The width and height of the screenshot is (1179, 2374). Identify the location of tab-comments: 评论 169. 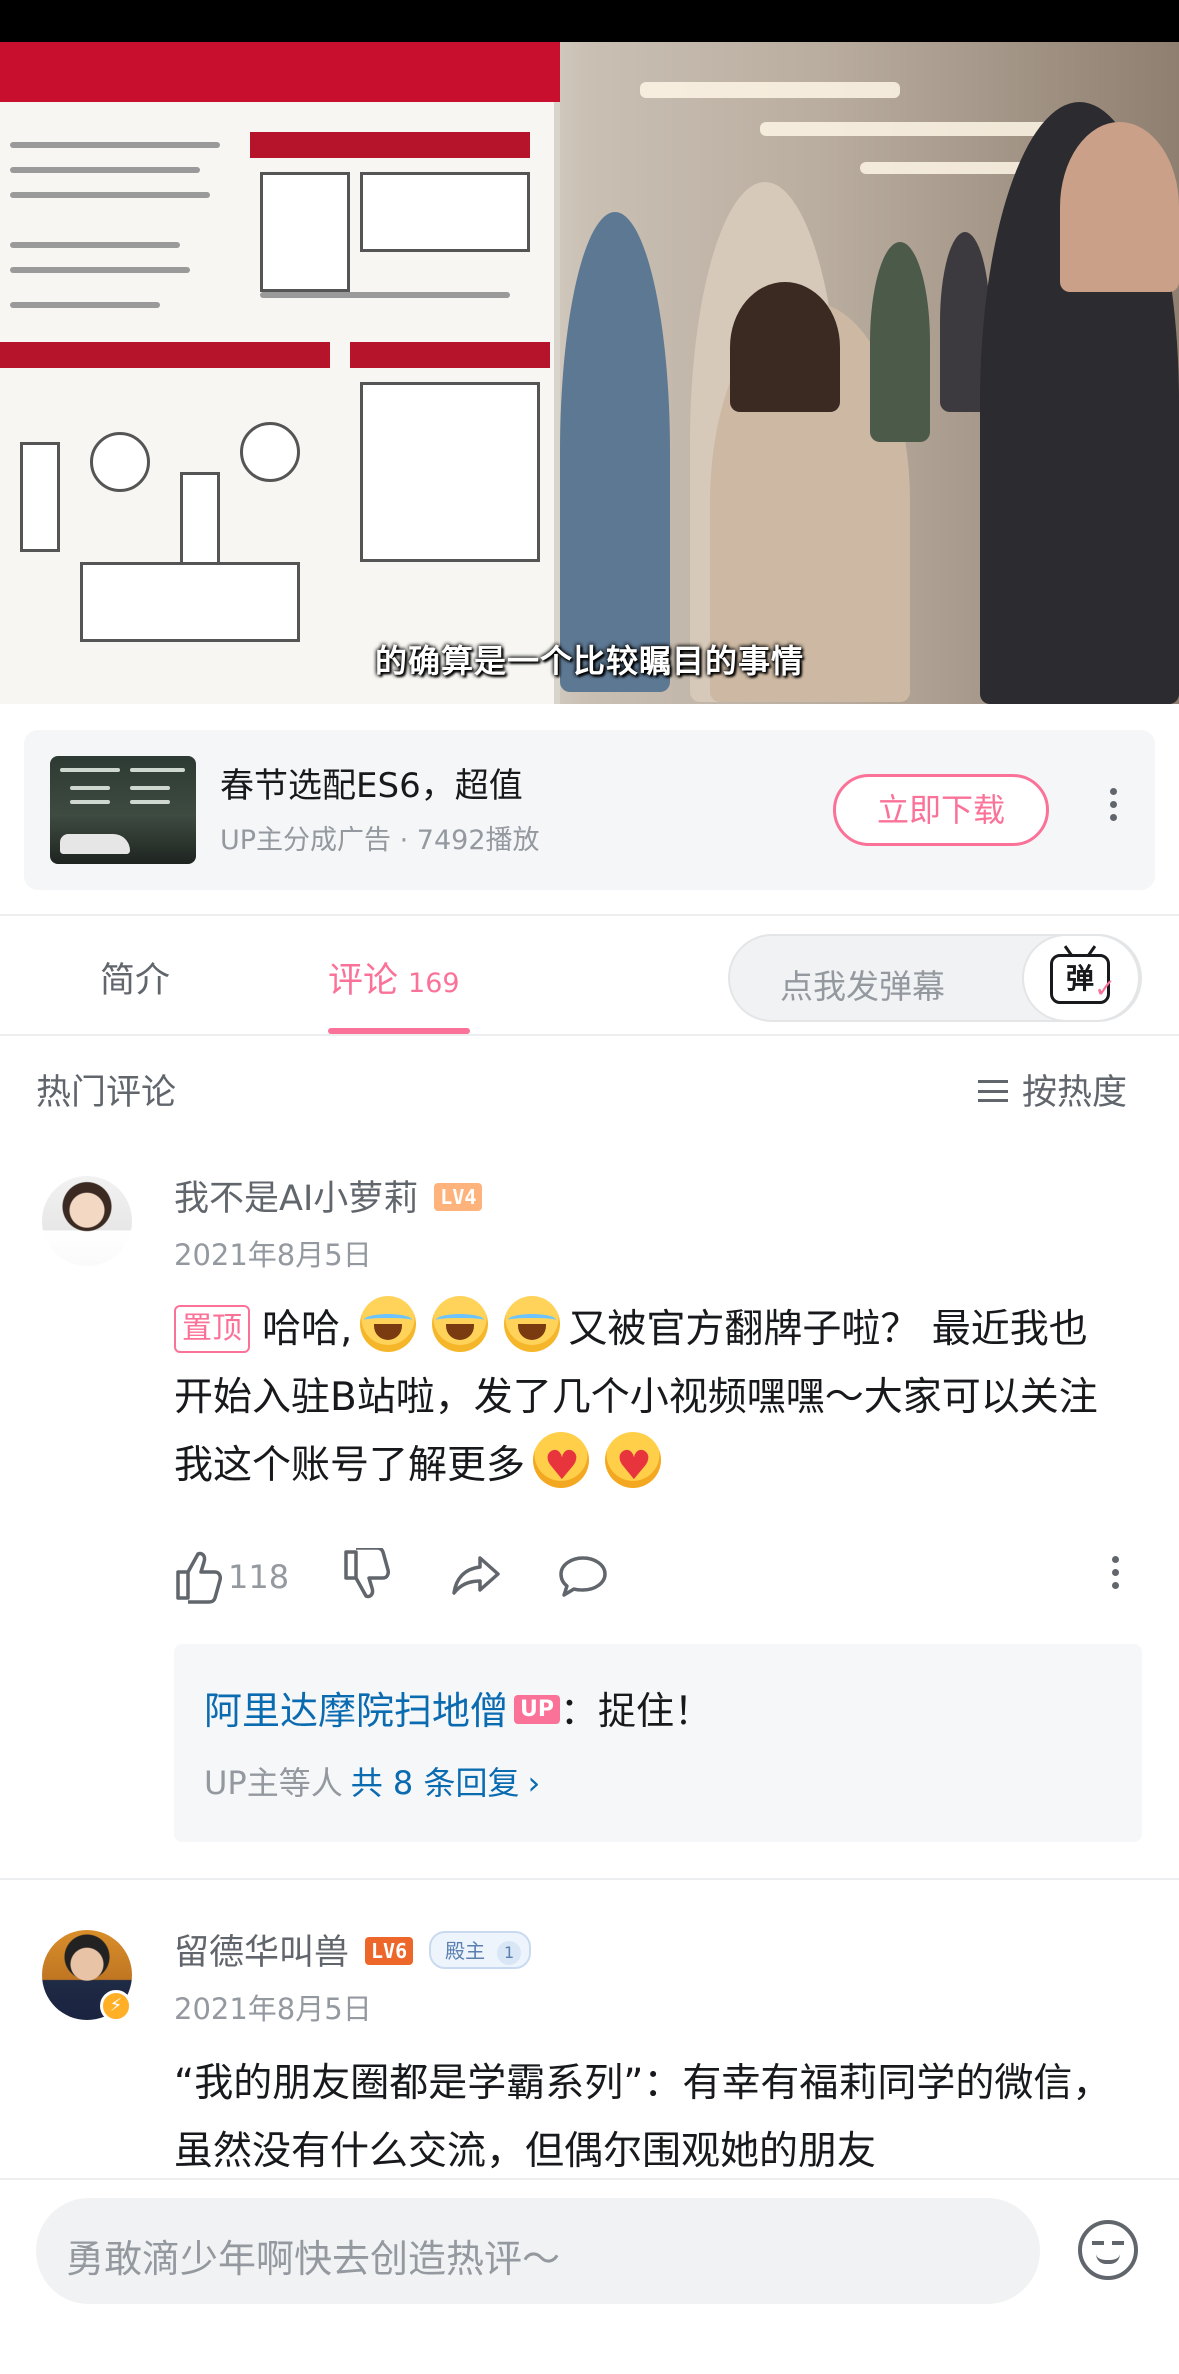
(394, 977).